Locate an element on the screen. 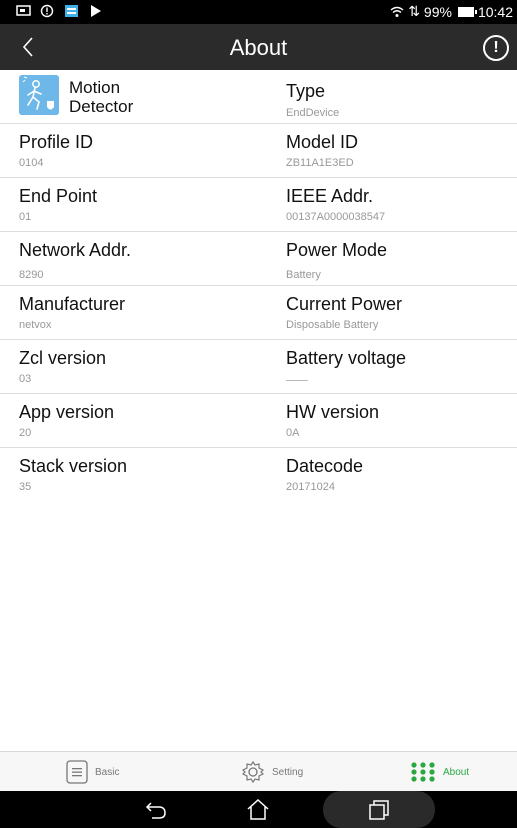  clock: 10:42 is located at coordinates (495, 11).